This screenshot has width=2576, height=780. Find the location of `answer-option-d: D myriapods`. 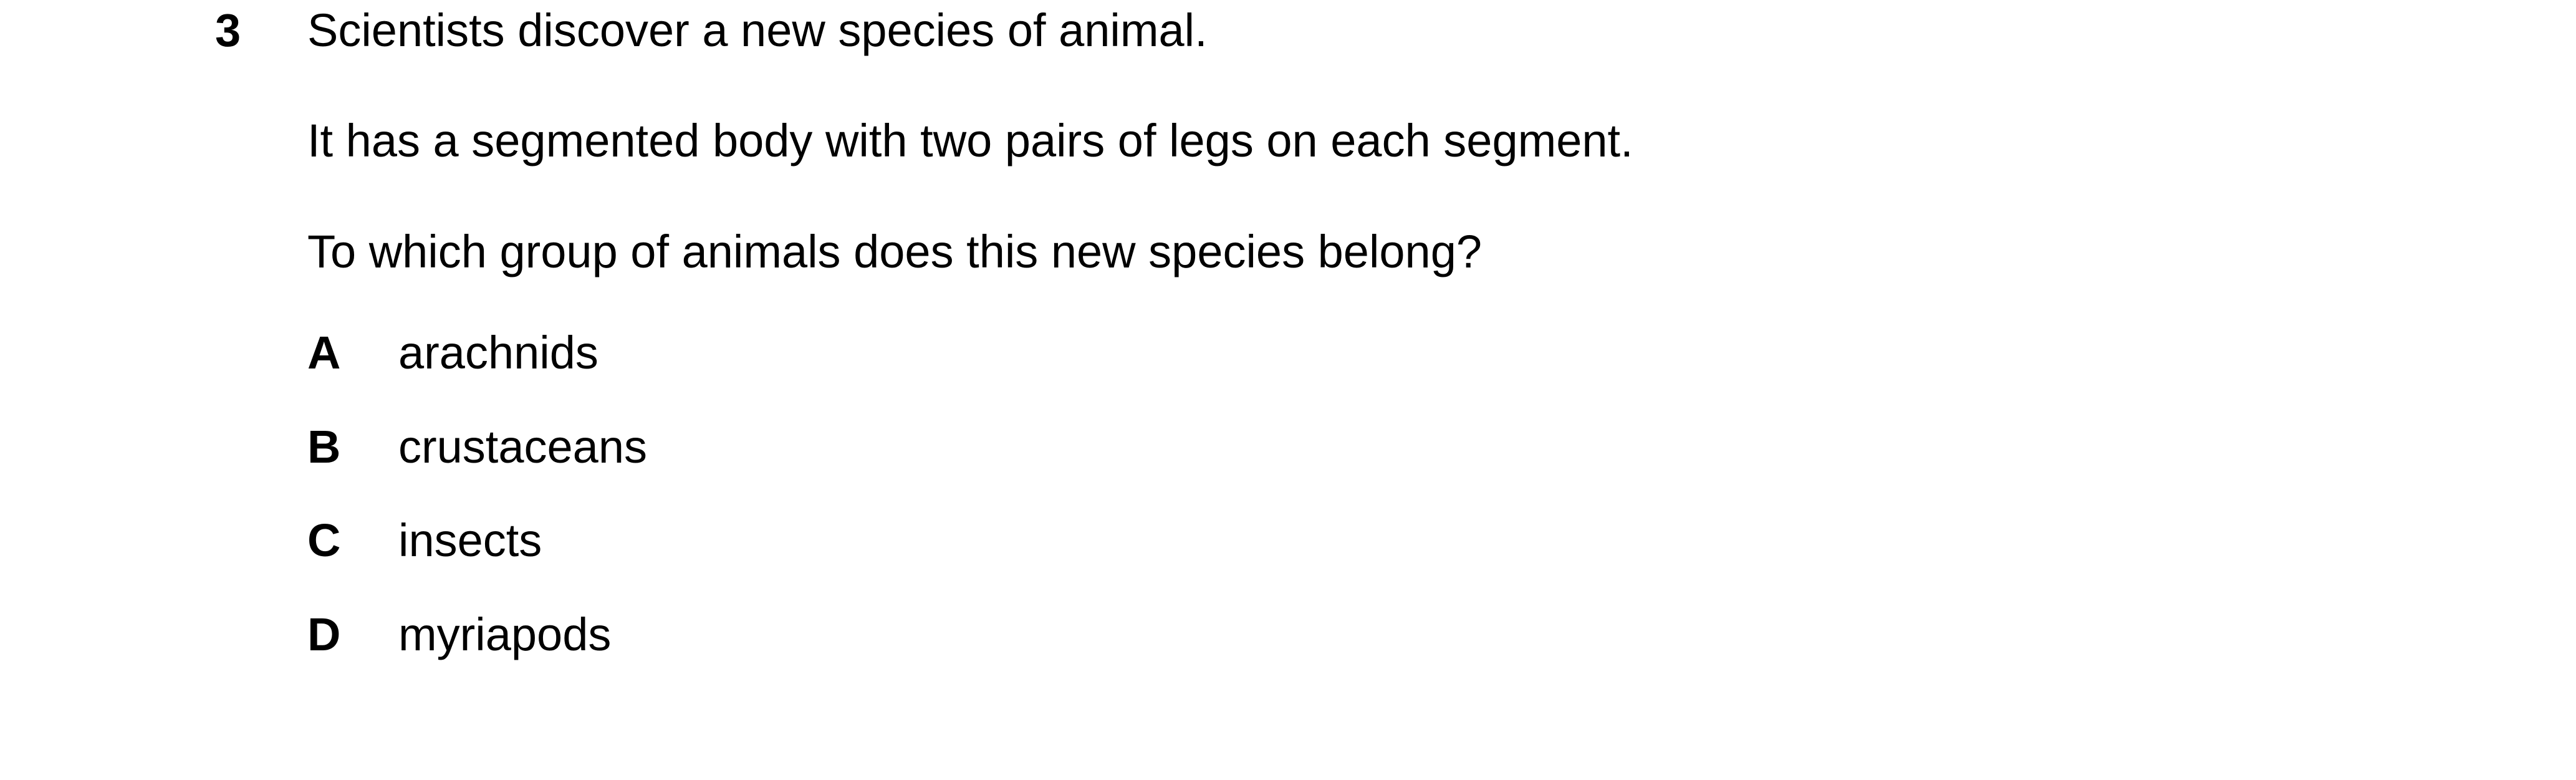

answer-option-d: D myriapods is located at coordinates (681, 635).